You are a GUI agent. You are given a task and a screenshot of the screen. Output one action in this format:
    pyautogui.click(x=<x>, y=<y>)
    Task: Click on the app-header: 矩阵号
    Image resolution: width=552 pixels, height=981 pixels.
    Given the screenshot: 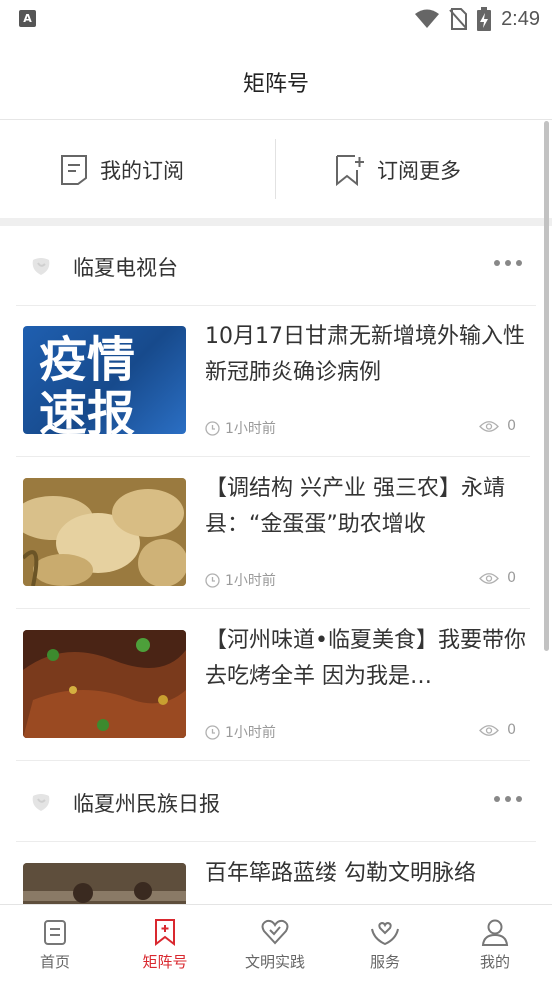 What is the action you would take?
    pyautogui.click(x=276, y=79)
    